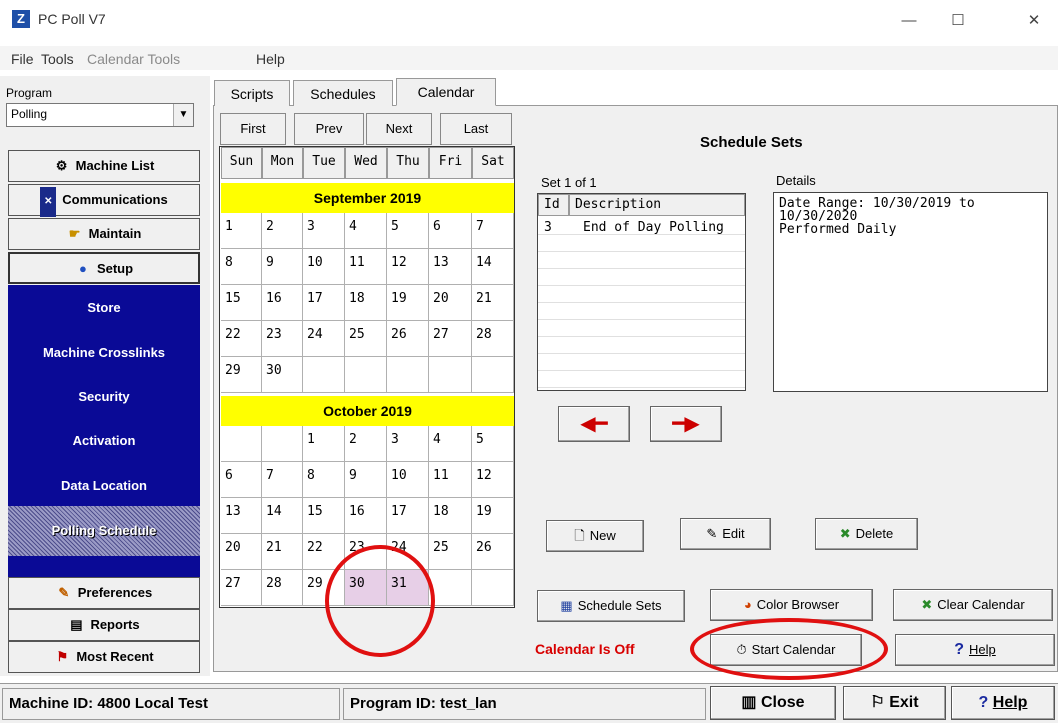  I want to click on menu-file: File, so click(22, 59).